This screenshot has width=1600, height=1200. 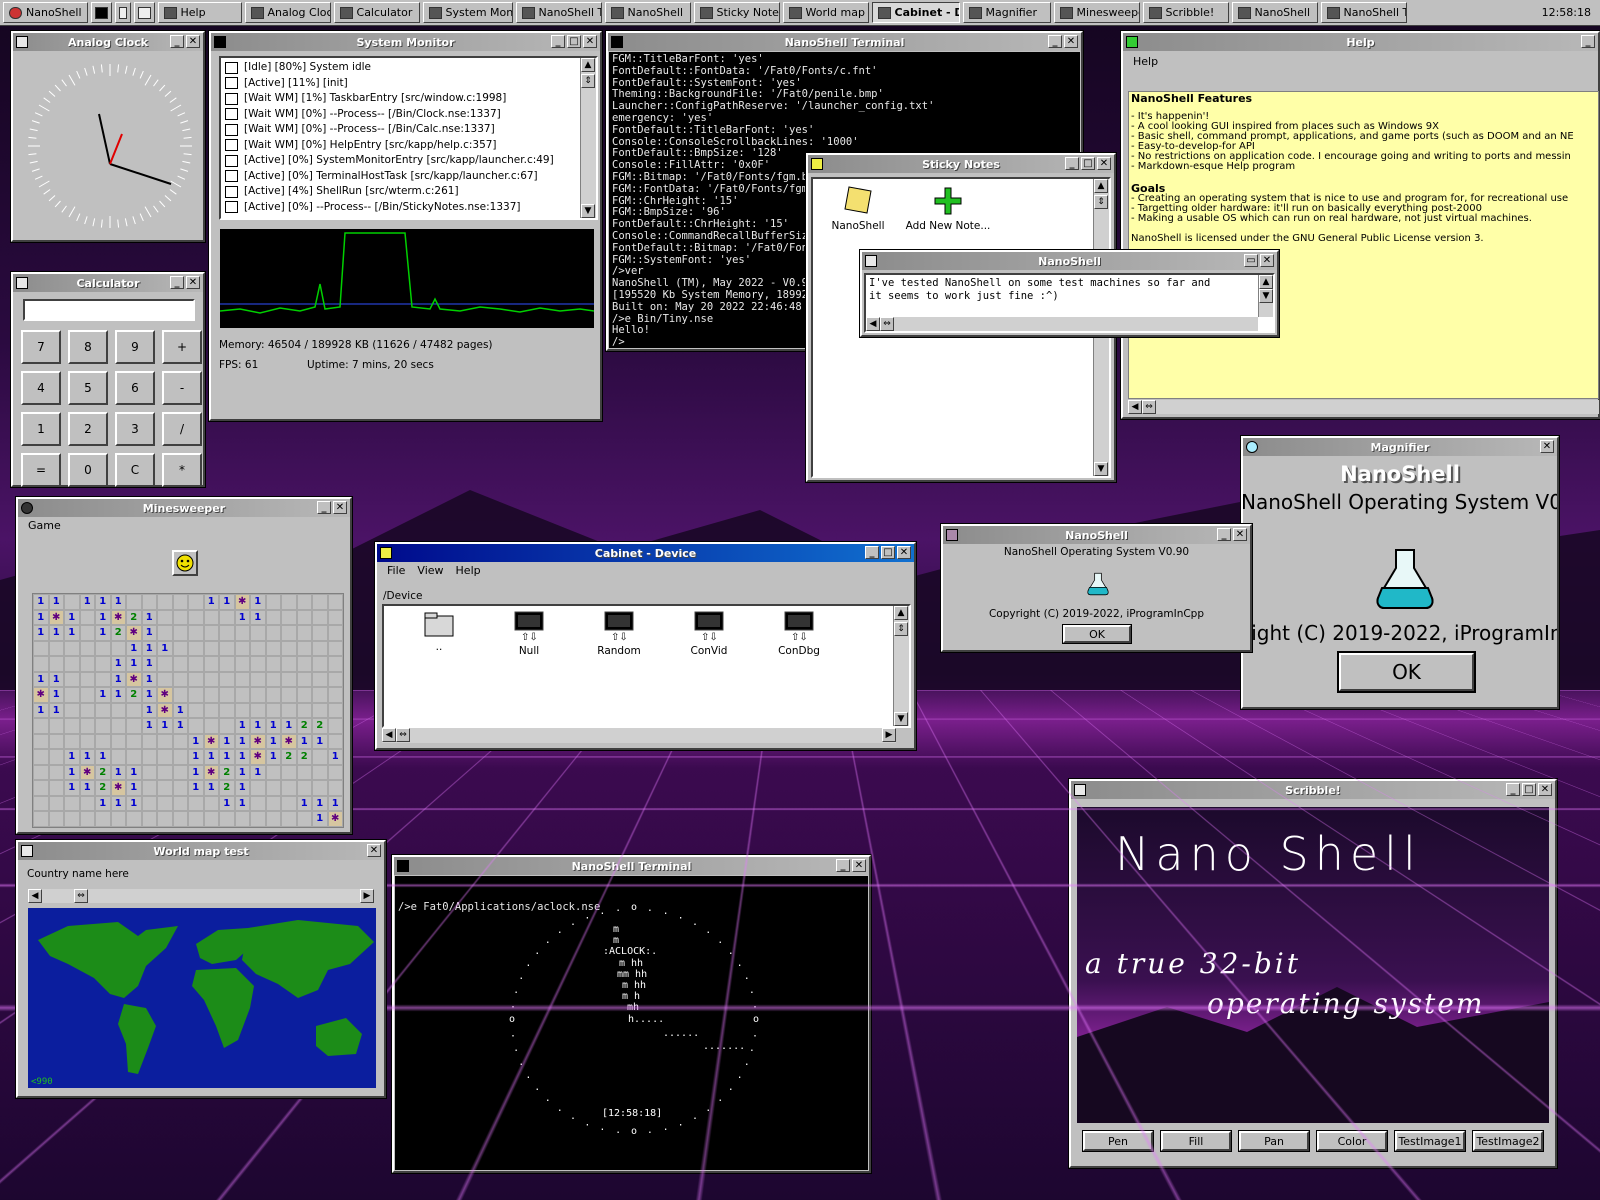 What do you see at coordinates (135, 388) in the screenshot?
I see `calc-key: 6` at bounding box center [135, 388].